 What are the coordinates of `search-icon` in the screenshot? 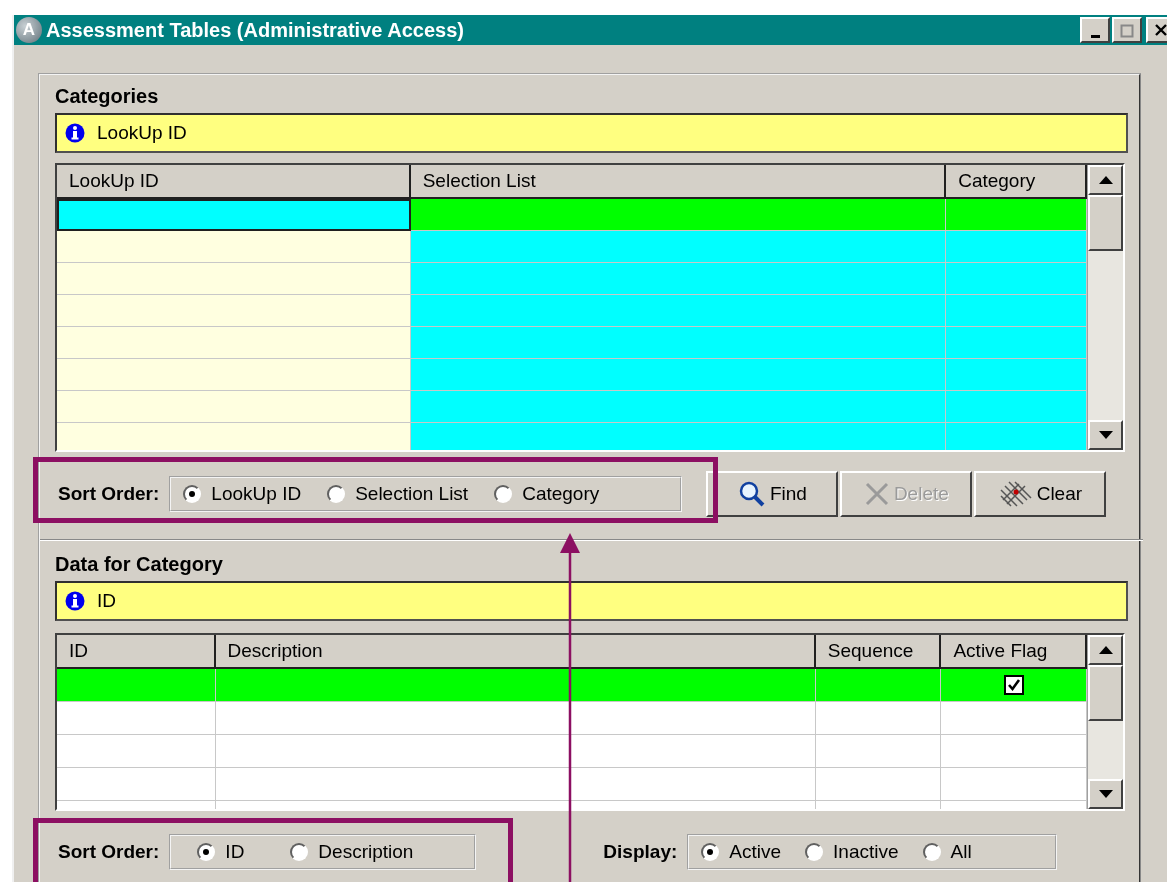 It's located at (751, 494).